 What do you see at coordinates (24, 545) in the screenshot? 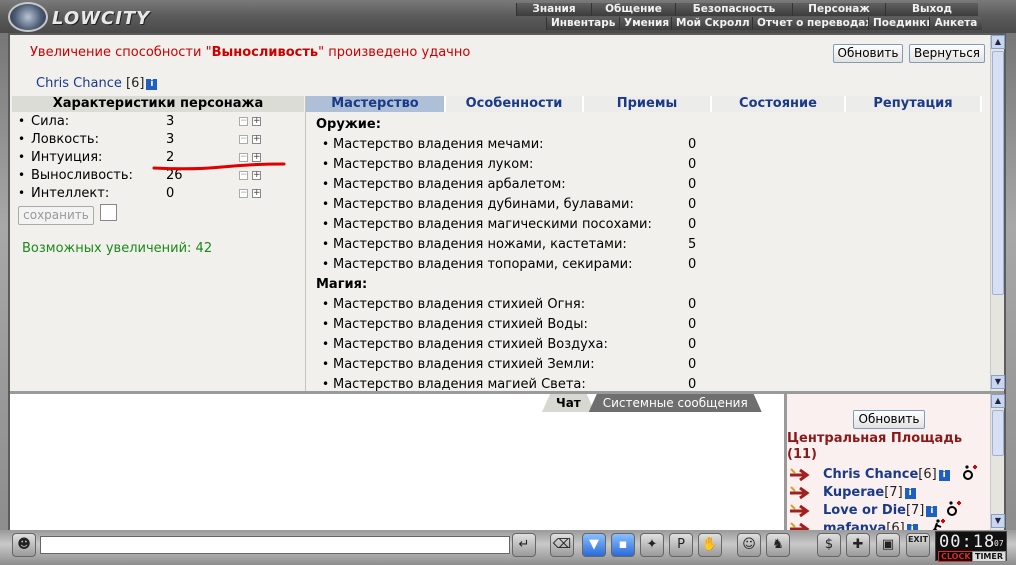
I see `speaker-head-icon: ☻` at bounding box center [24, 545].